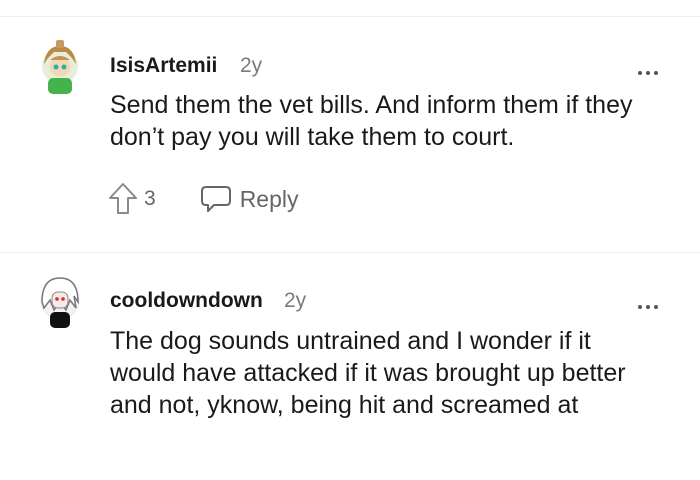 Image resolution: width=700 pixels, height=480 pixels. What do you see at coordinates (150, 198) in the screenshot?
I see `vote-count: 3` at bounding box center [150, 198].